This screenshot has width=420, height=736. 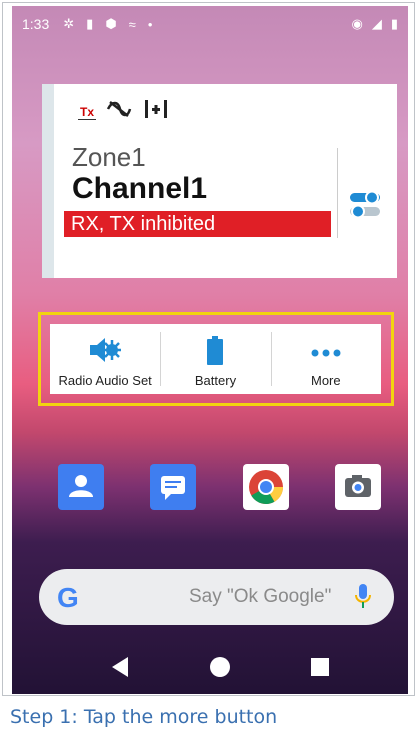 I want to click on mic-icon, so click(x=363, y=599).